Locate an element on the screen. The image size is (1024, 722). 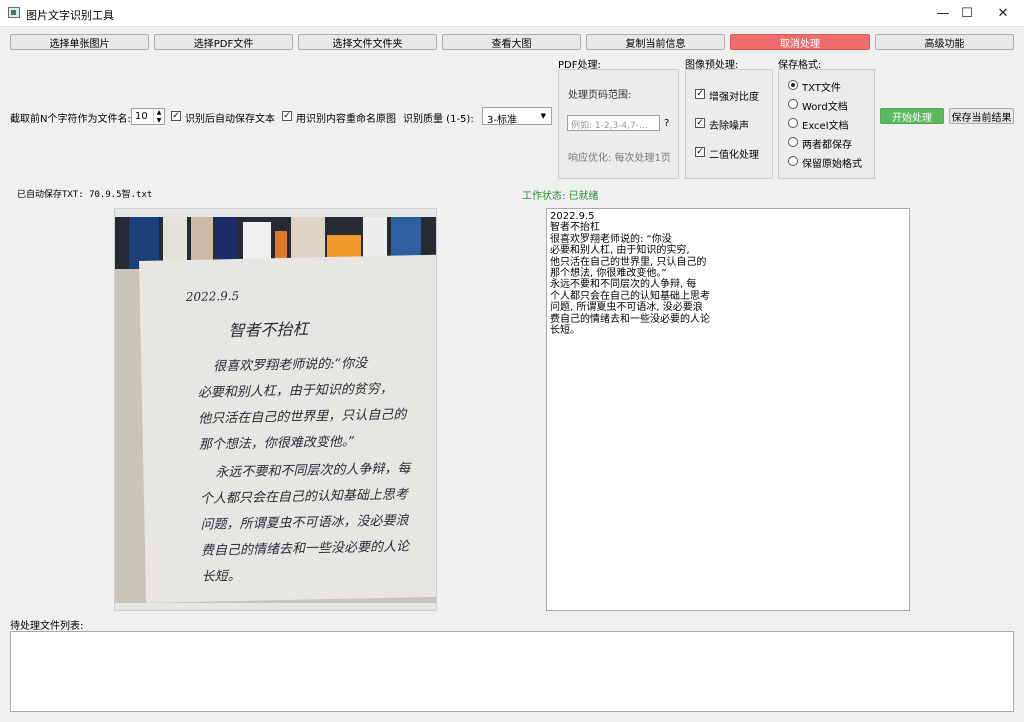
work-state: 工作状态: 已就绪 is located at coordinates (560, 196).